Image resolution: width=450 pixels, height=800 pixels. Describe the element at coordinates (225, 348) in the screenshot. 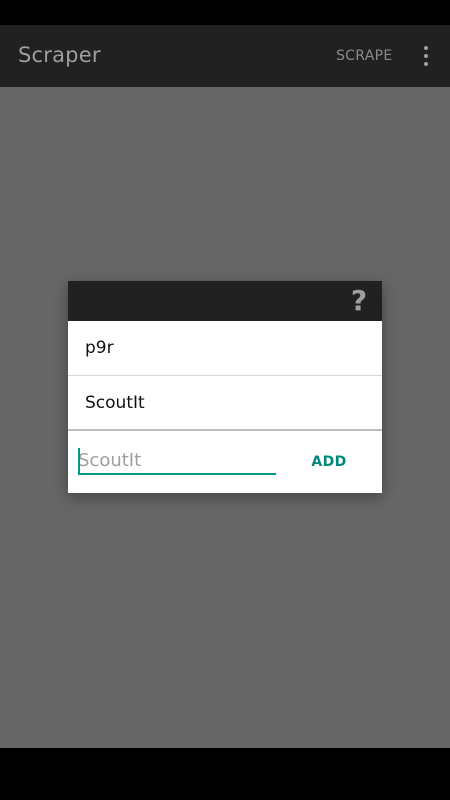

I see `list-item: p9r` at that location.